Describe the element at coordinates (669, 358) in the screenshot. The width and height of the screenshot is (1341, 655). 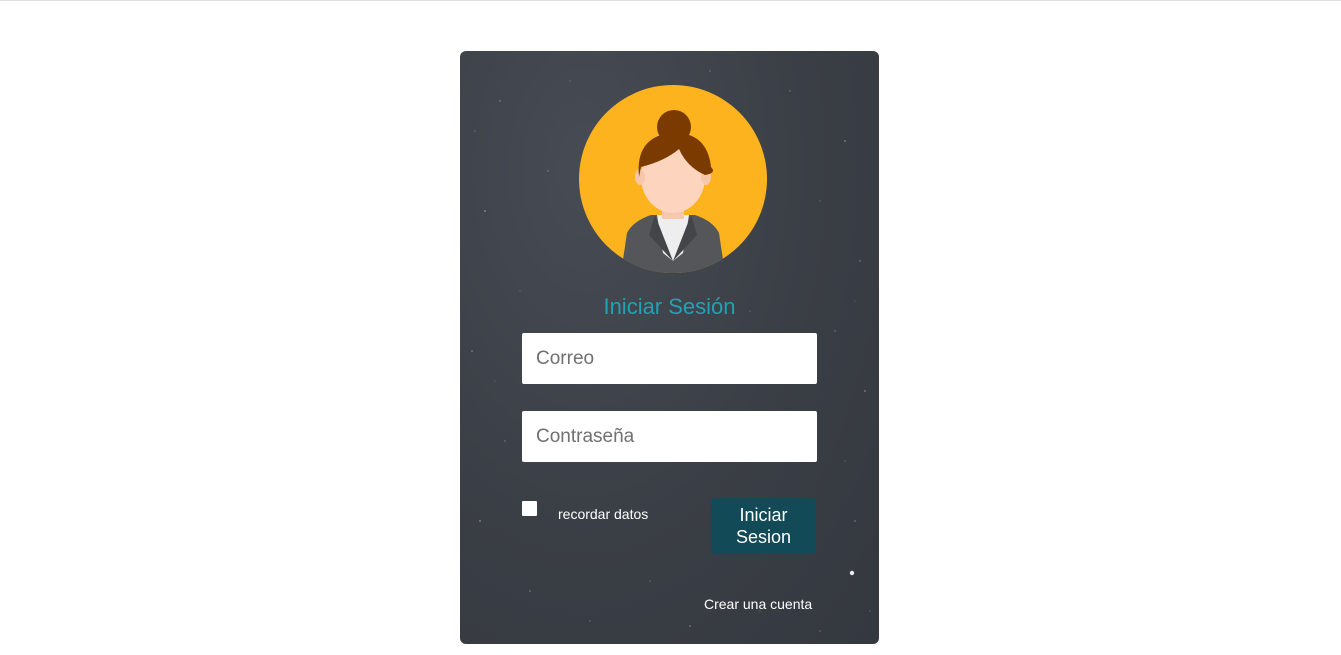
I see `email-input` at that location.